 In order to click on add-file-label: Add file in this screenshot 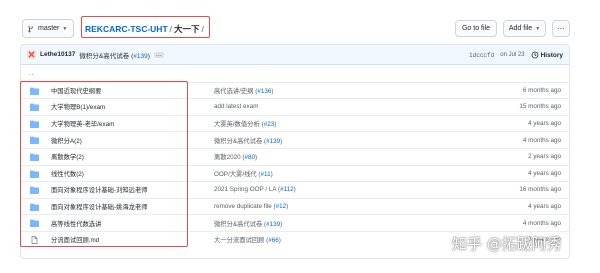, I will do `click(520, 28)`.